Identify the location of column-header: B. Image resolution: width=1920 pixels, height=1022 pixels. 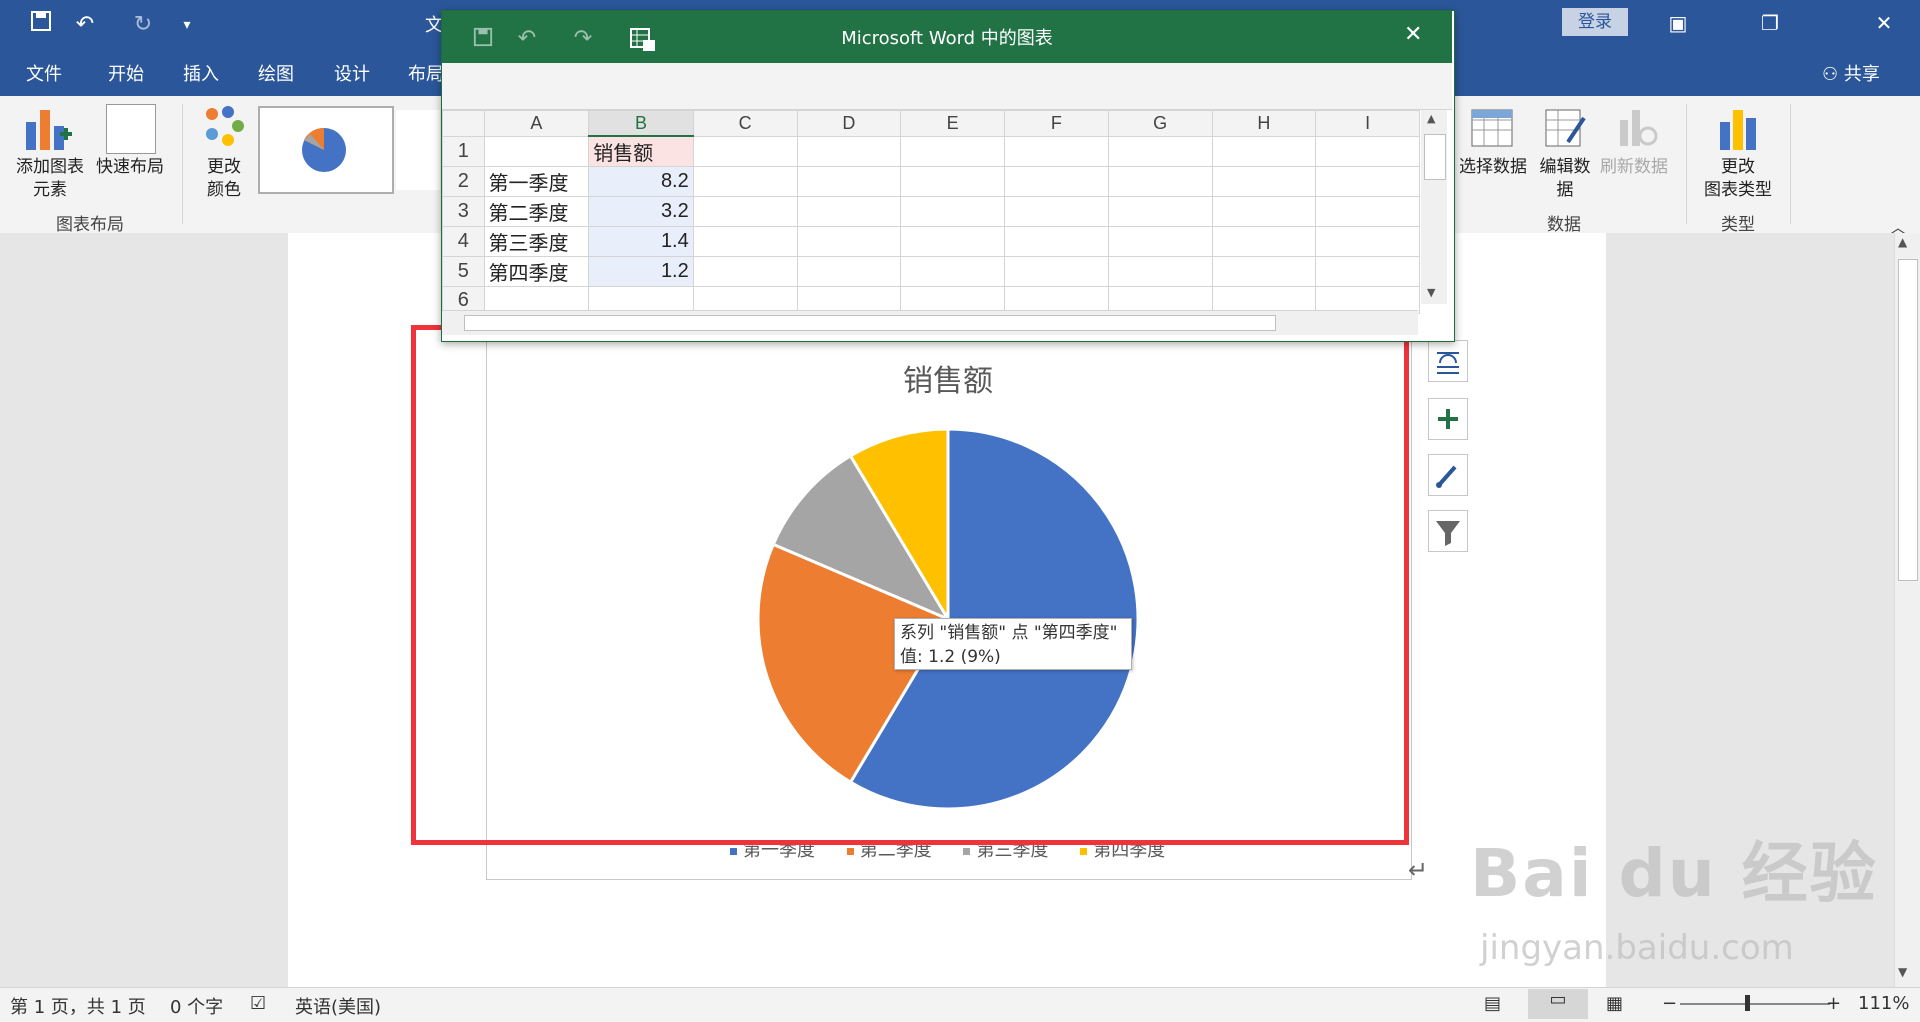
(641, 123).